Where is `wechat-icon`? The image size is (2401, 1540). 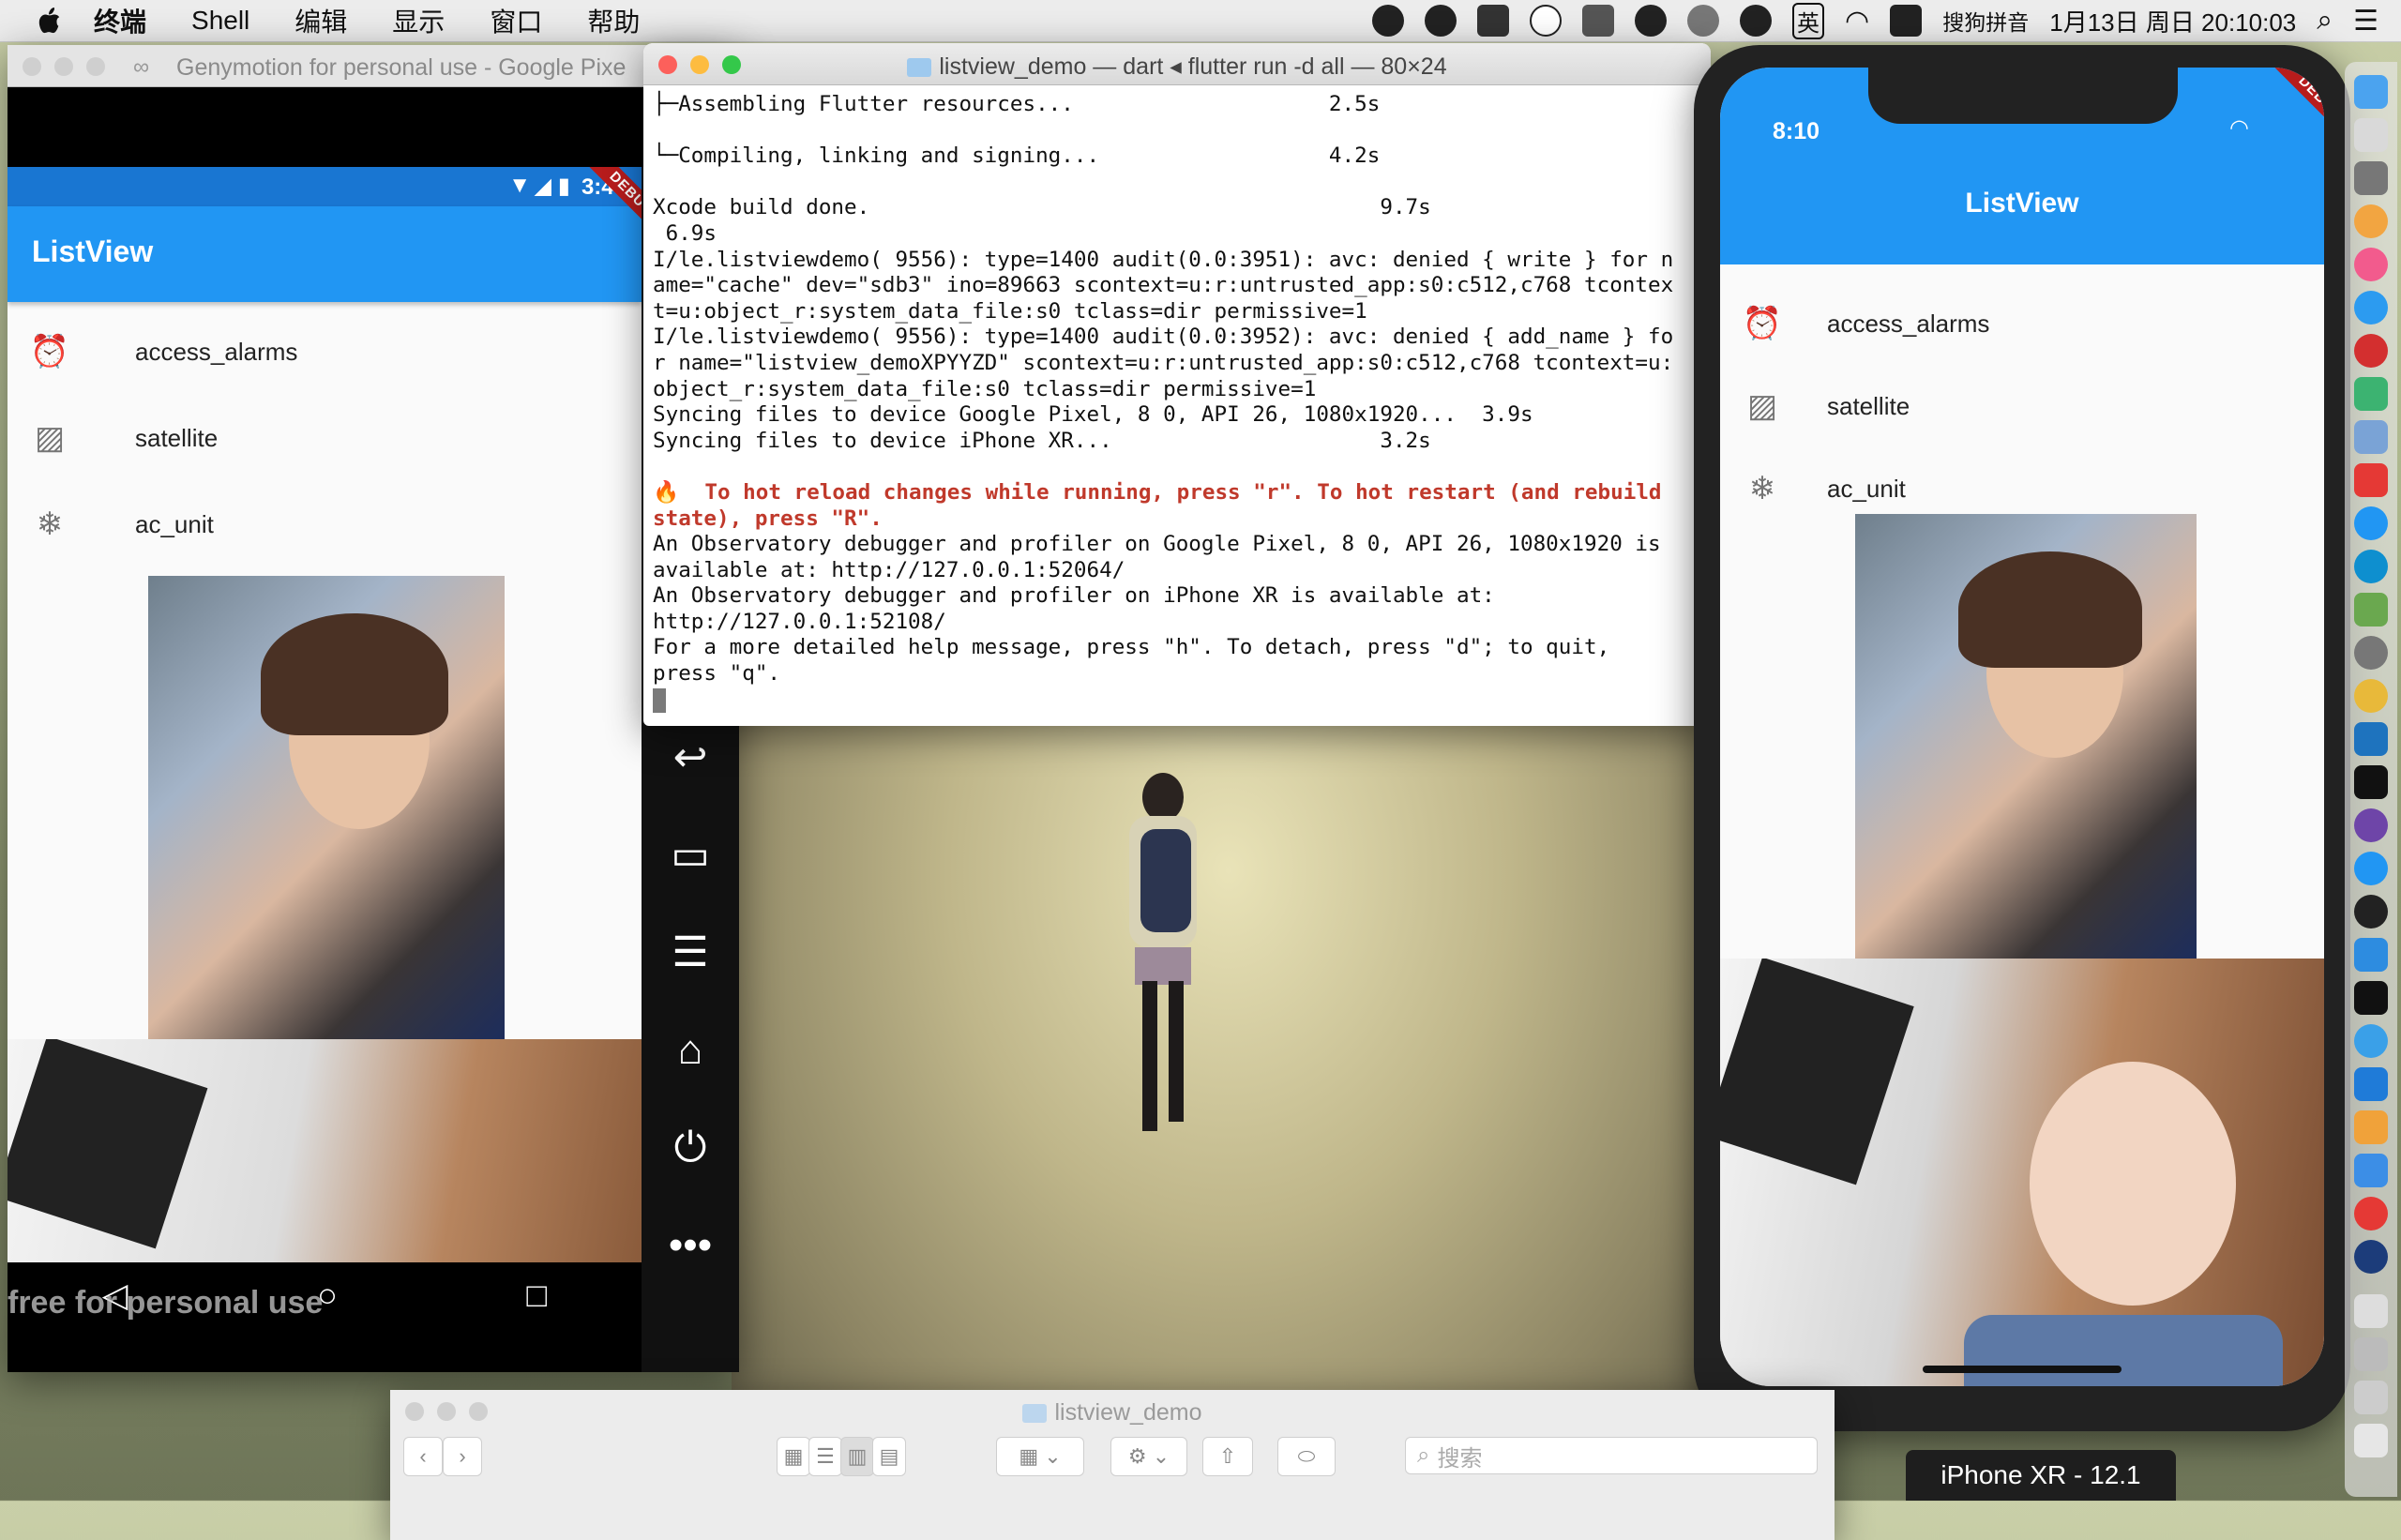 wechat-icon is located at coordinates (1441, 21).